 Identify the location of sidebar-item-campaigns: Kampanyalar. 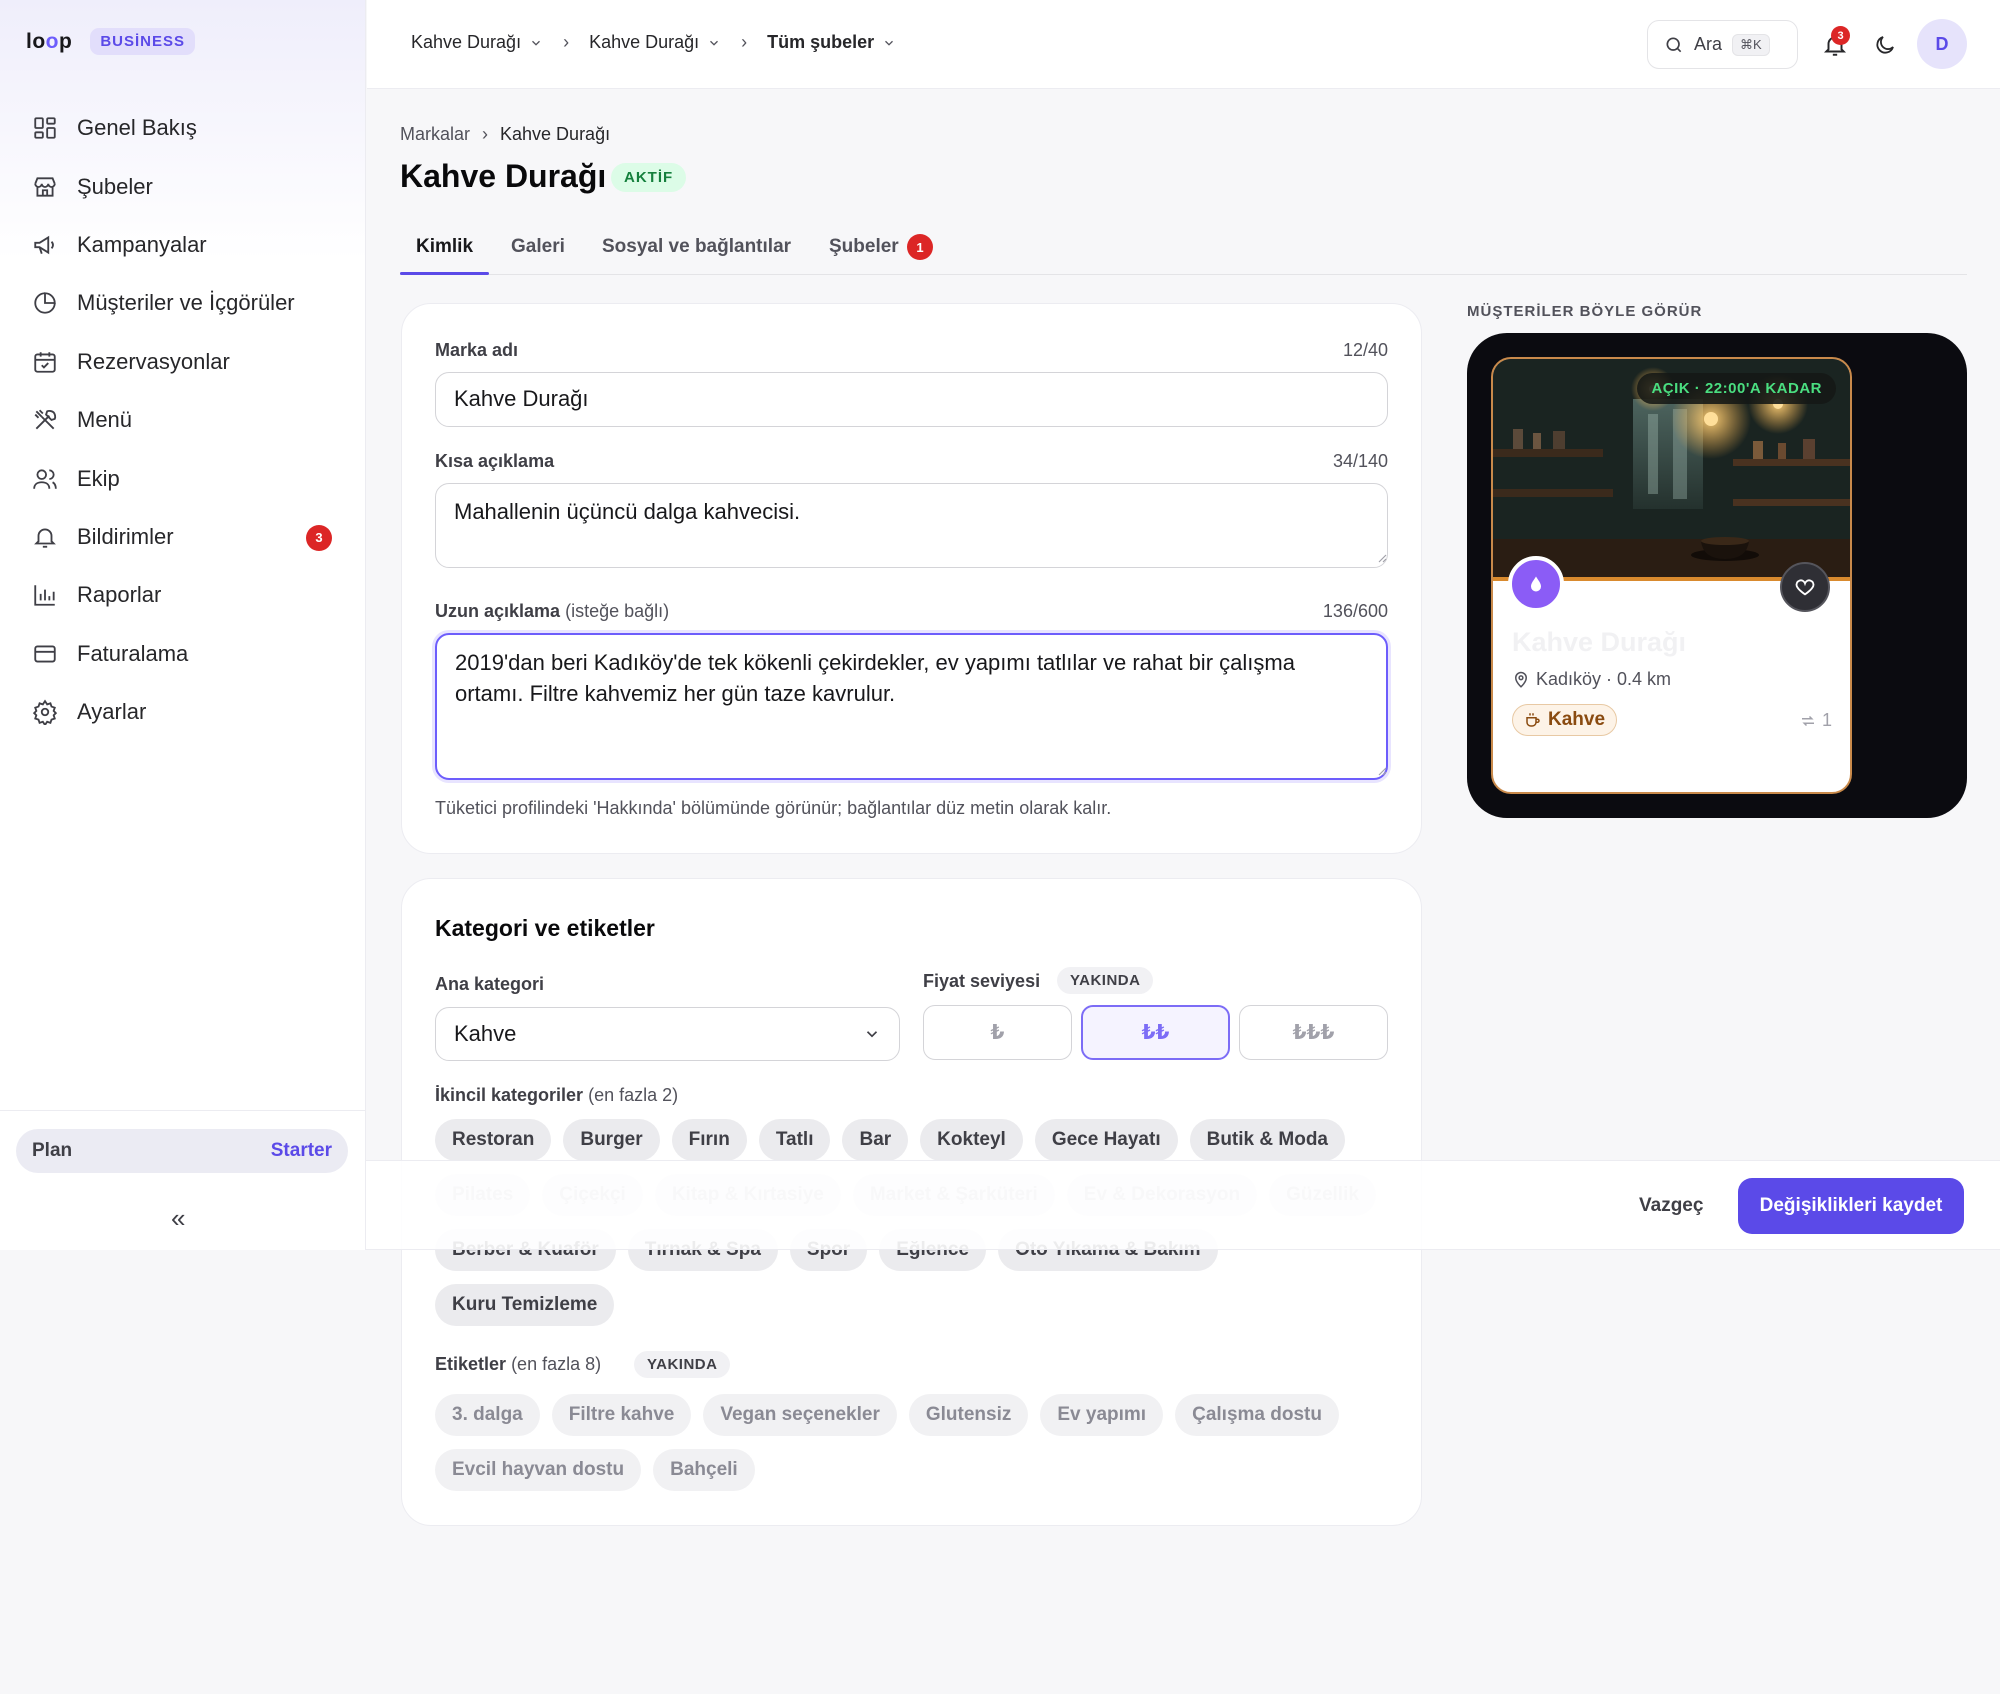
(183, 245).